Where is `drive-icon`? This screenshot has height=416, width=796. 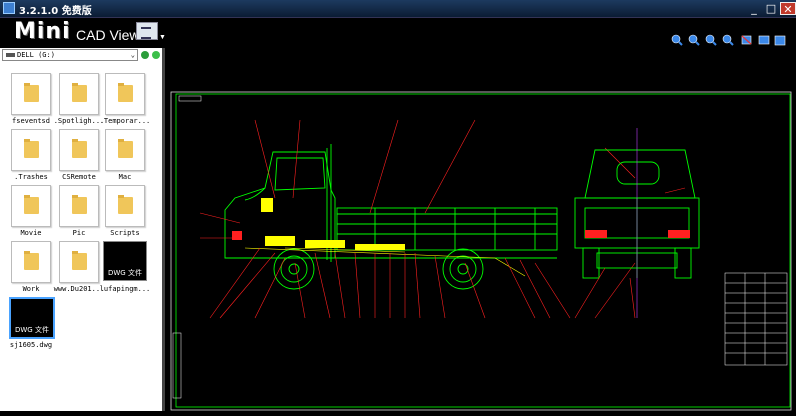 drive-icon is located at coordinates (10, 55).